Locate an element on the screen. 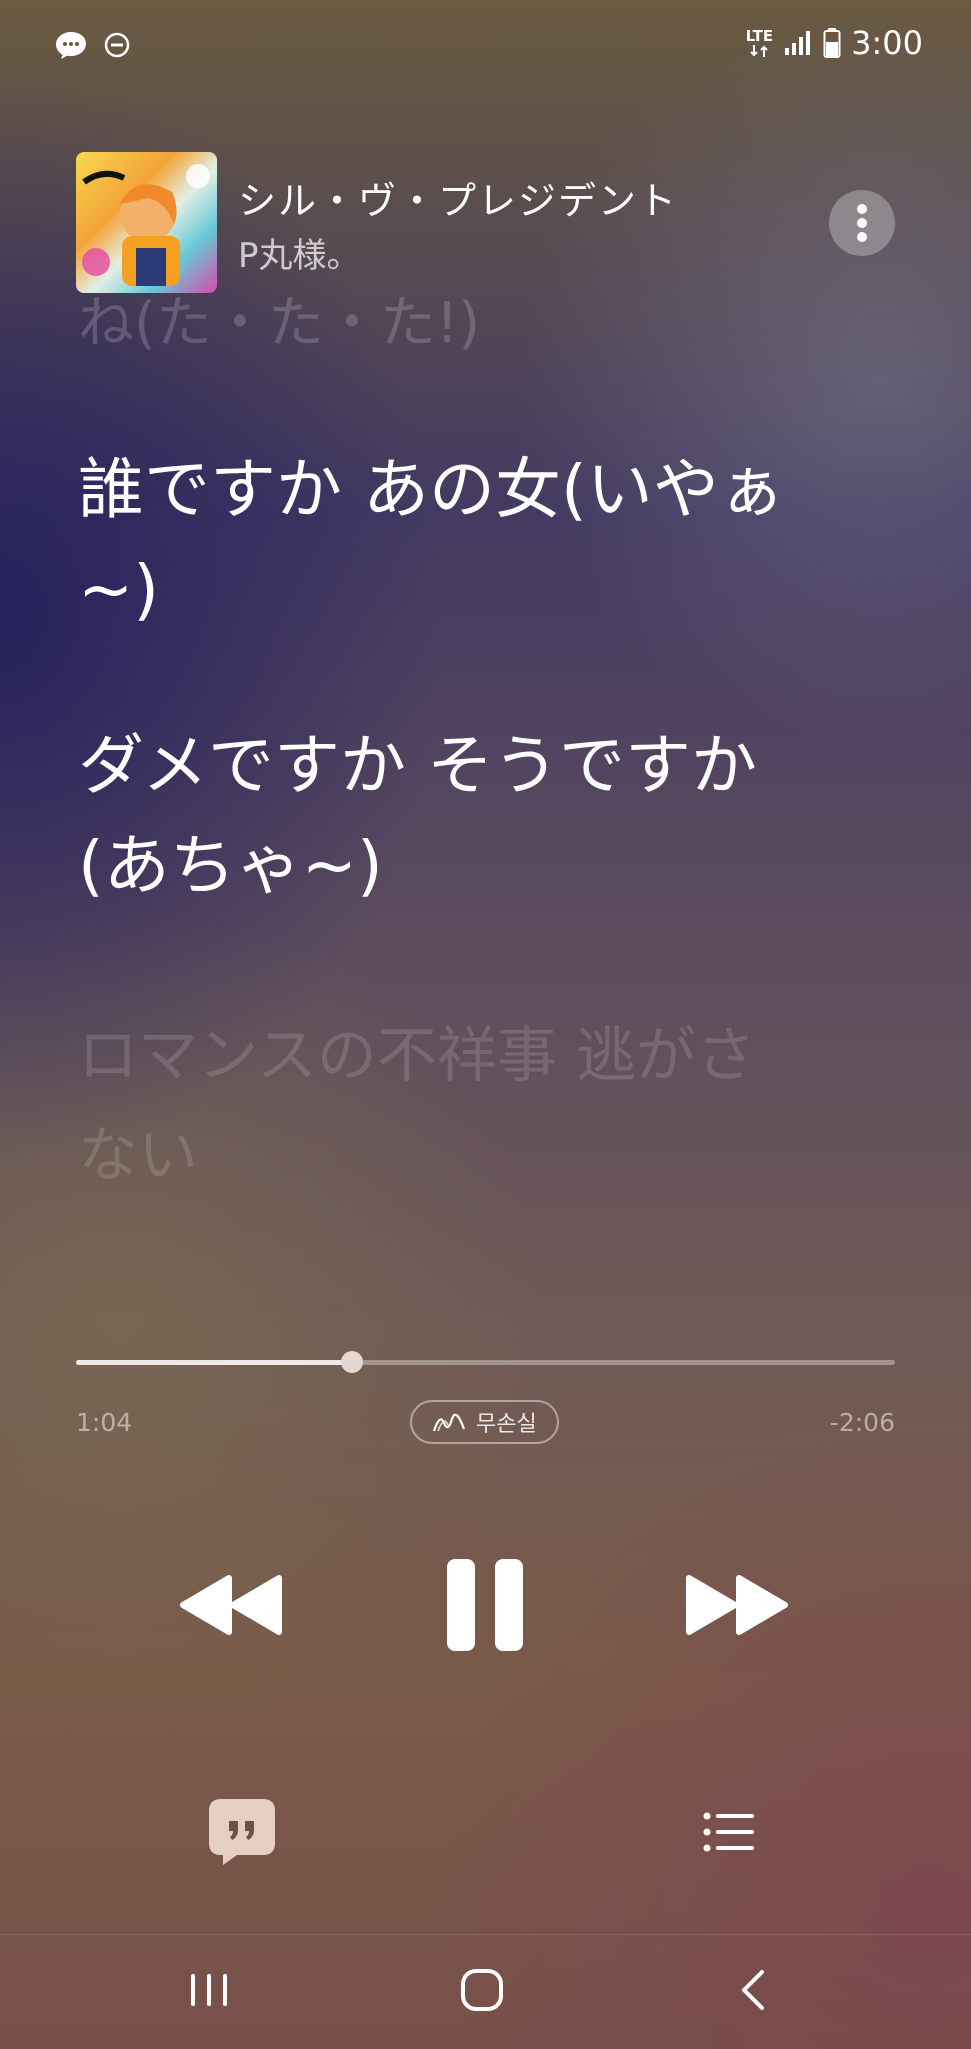  more-vertical-icon is located at coordinates (862, 223).